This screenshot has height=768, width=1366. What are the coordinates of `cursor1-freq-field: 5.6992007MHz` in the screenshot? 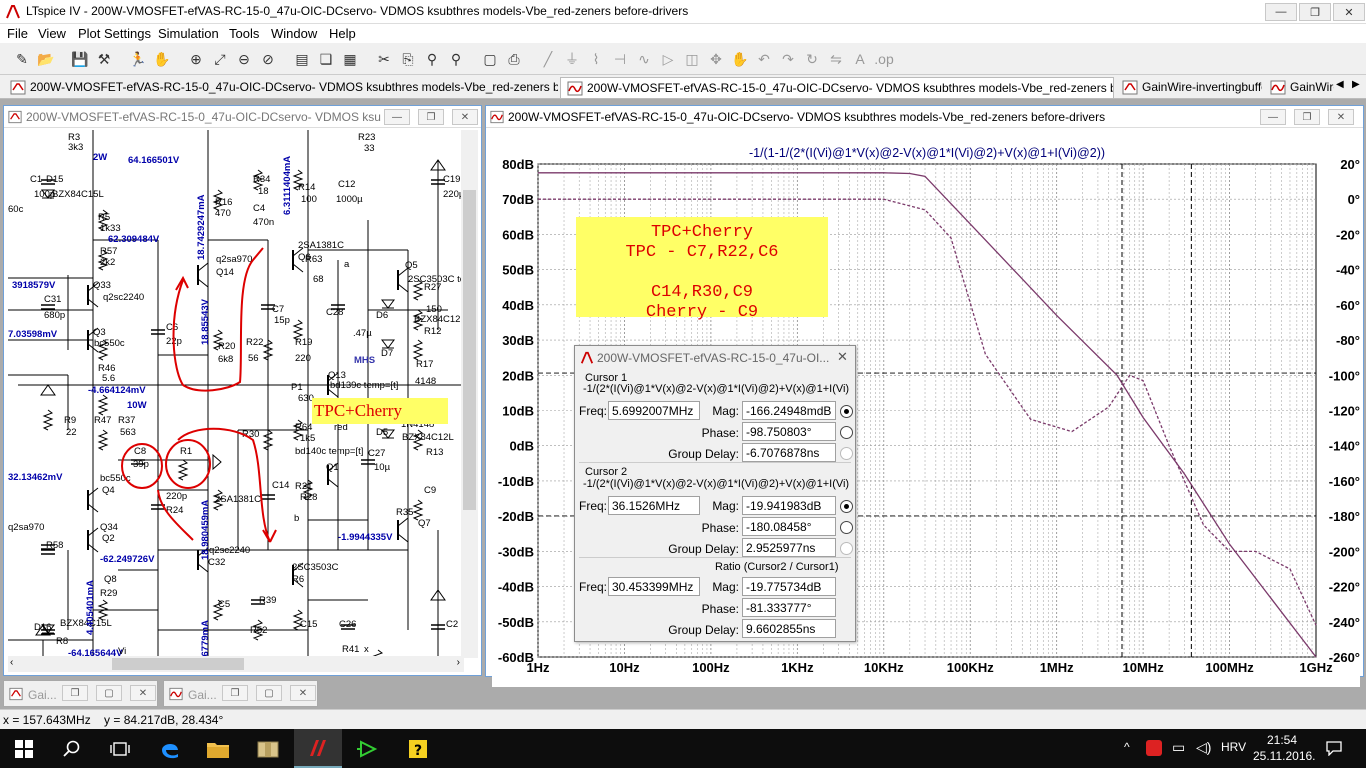 It's located at (654, 410).